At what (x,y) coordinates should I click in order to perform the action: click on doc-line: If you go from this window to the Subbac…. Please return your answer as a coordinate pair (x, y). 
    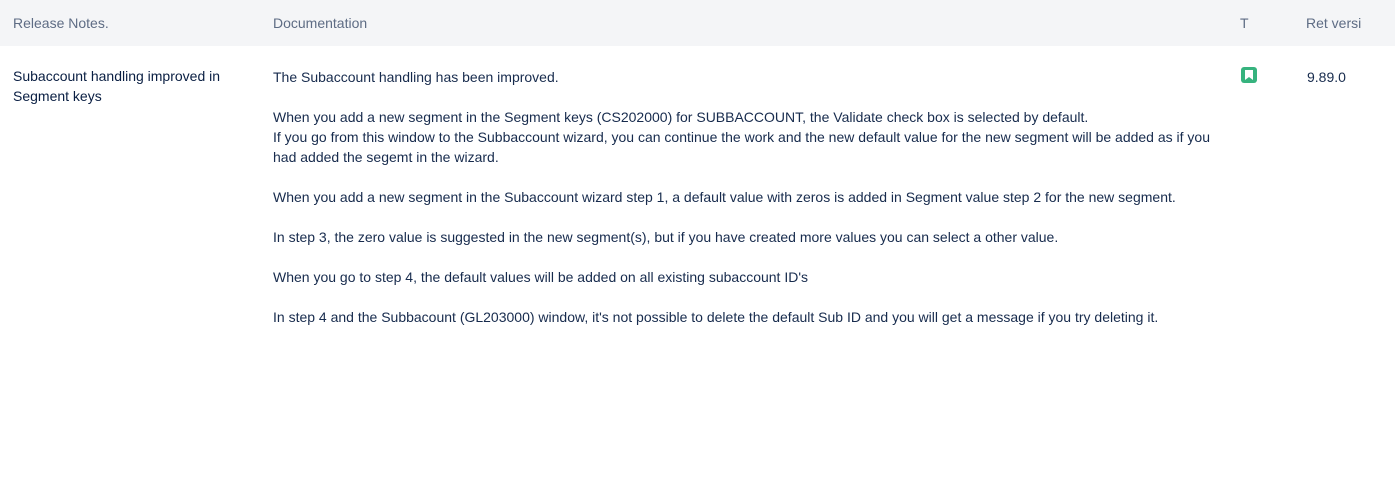
    Looking at the image, I should click on (741, 147).